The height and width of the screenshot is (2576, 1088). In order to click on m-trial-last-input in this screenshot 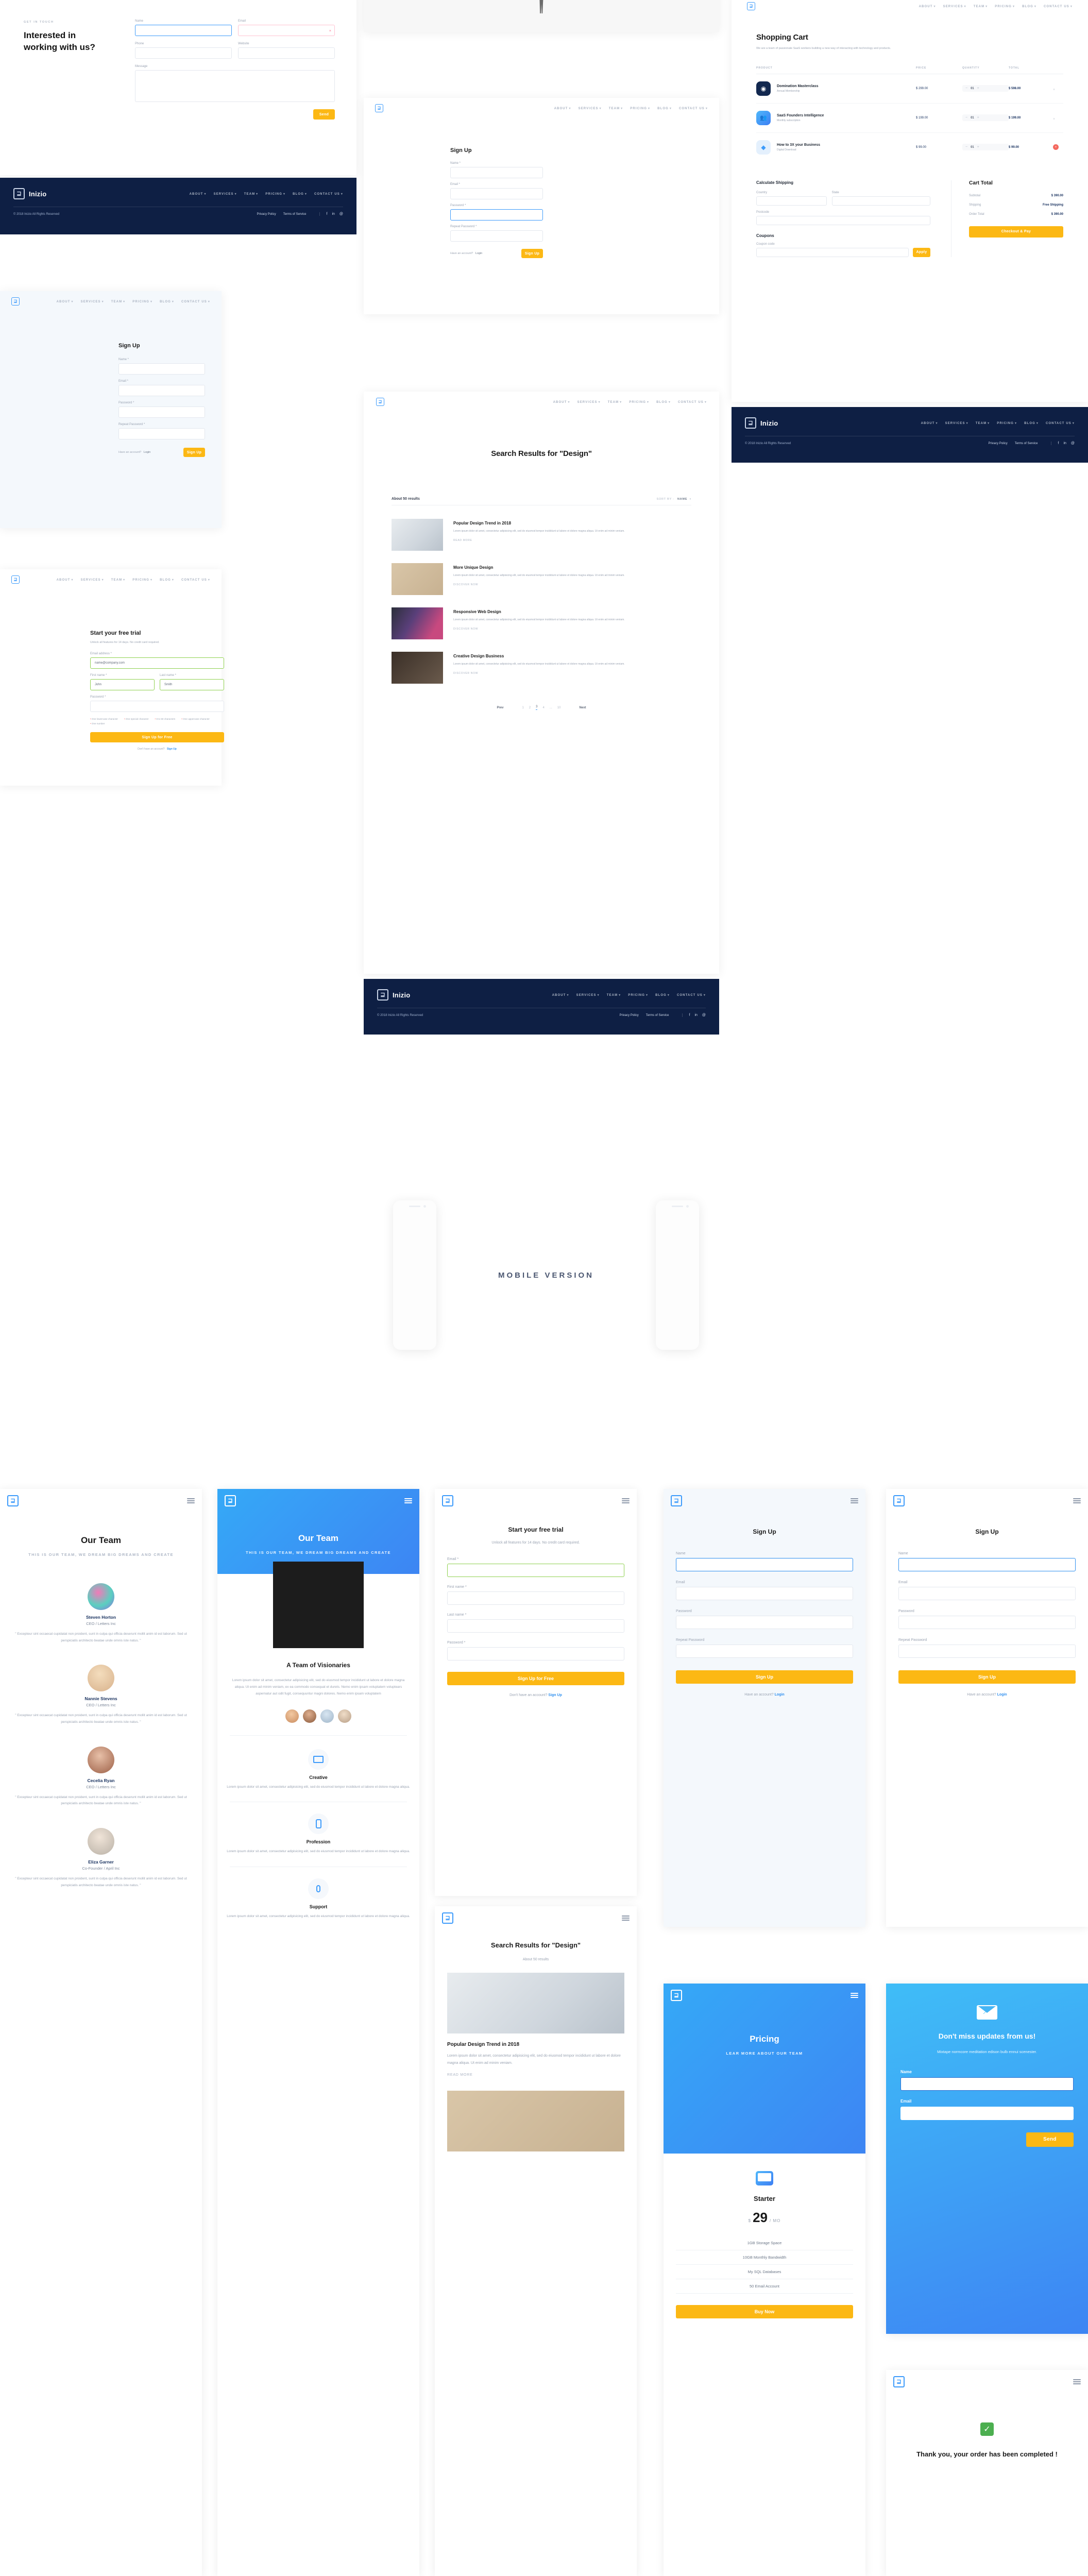, I will do `click(535, 1626)`.